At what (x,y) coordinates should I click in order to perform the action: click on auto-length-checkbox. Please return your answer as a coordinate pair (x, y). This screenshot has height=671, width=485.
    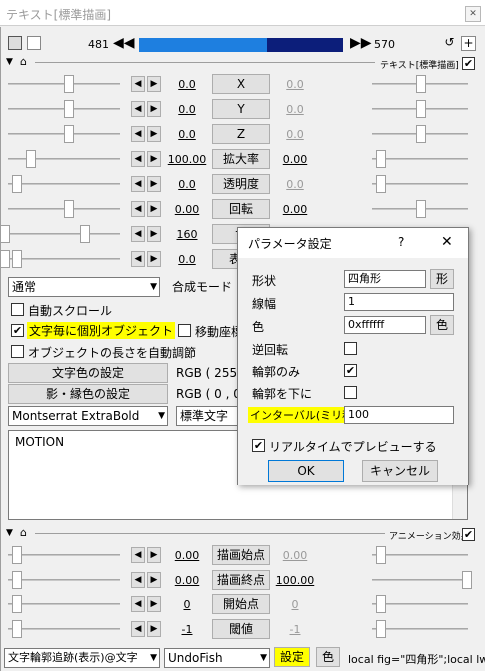
    Looking at the image, I should click on (17, 351).